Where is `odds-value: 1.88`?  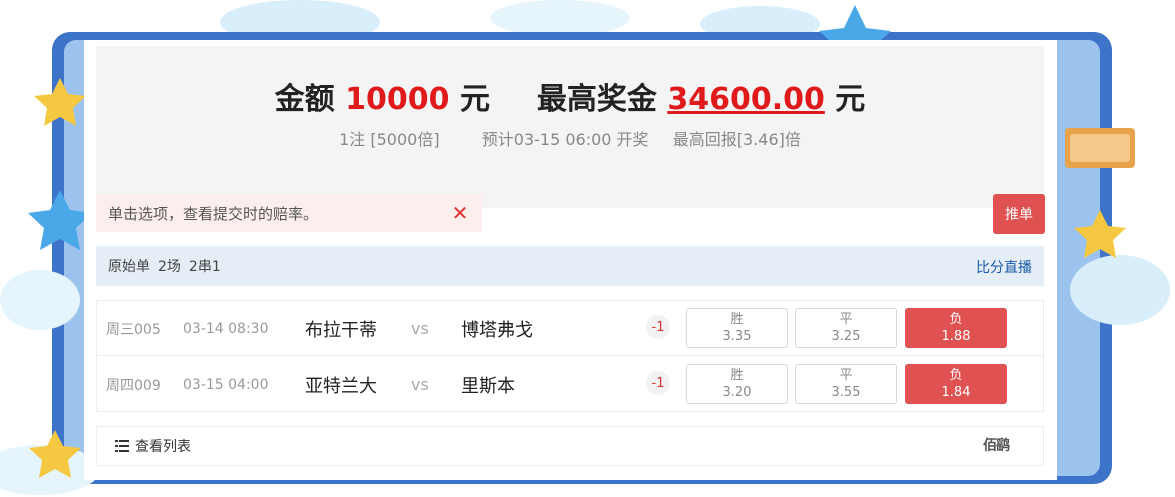 odds-value: 1.88 is located at coordinates (956, 336).